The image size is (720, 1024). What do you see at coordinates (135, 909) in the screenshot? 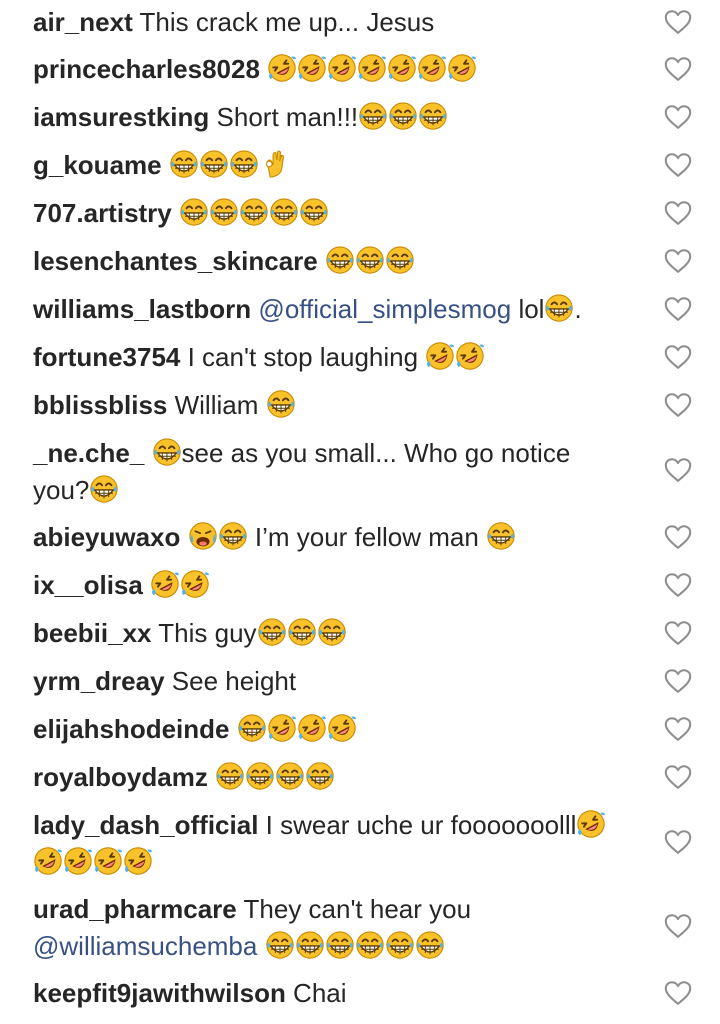
I see `comment-username: urad_pharmcare` at bounding box center [135, 909].